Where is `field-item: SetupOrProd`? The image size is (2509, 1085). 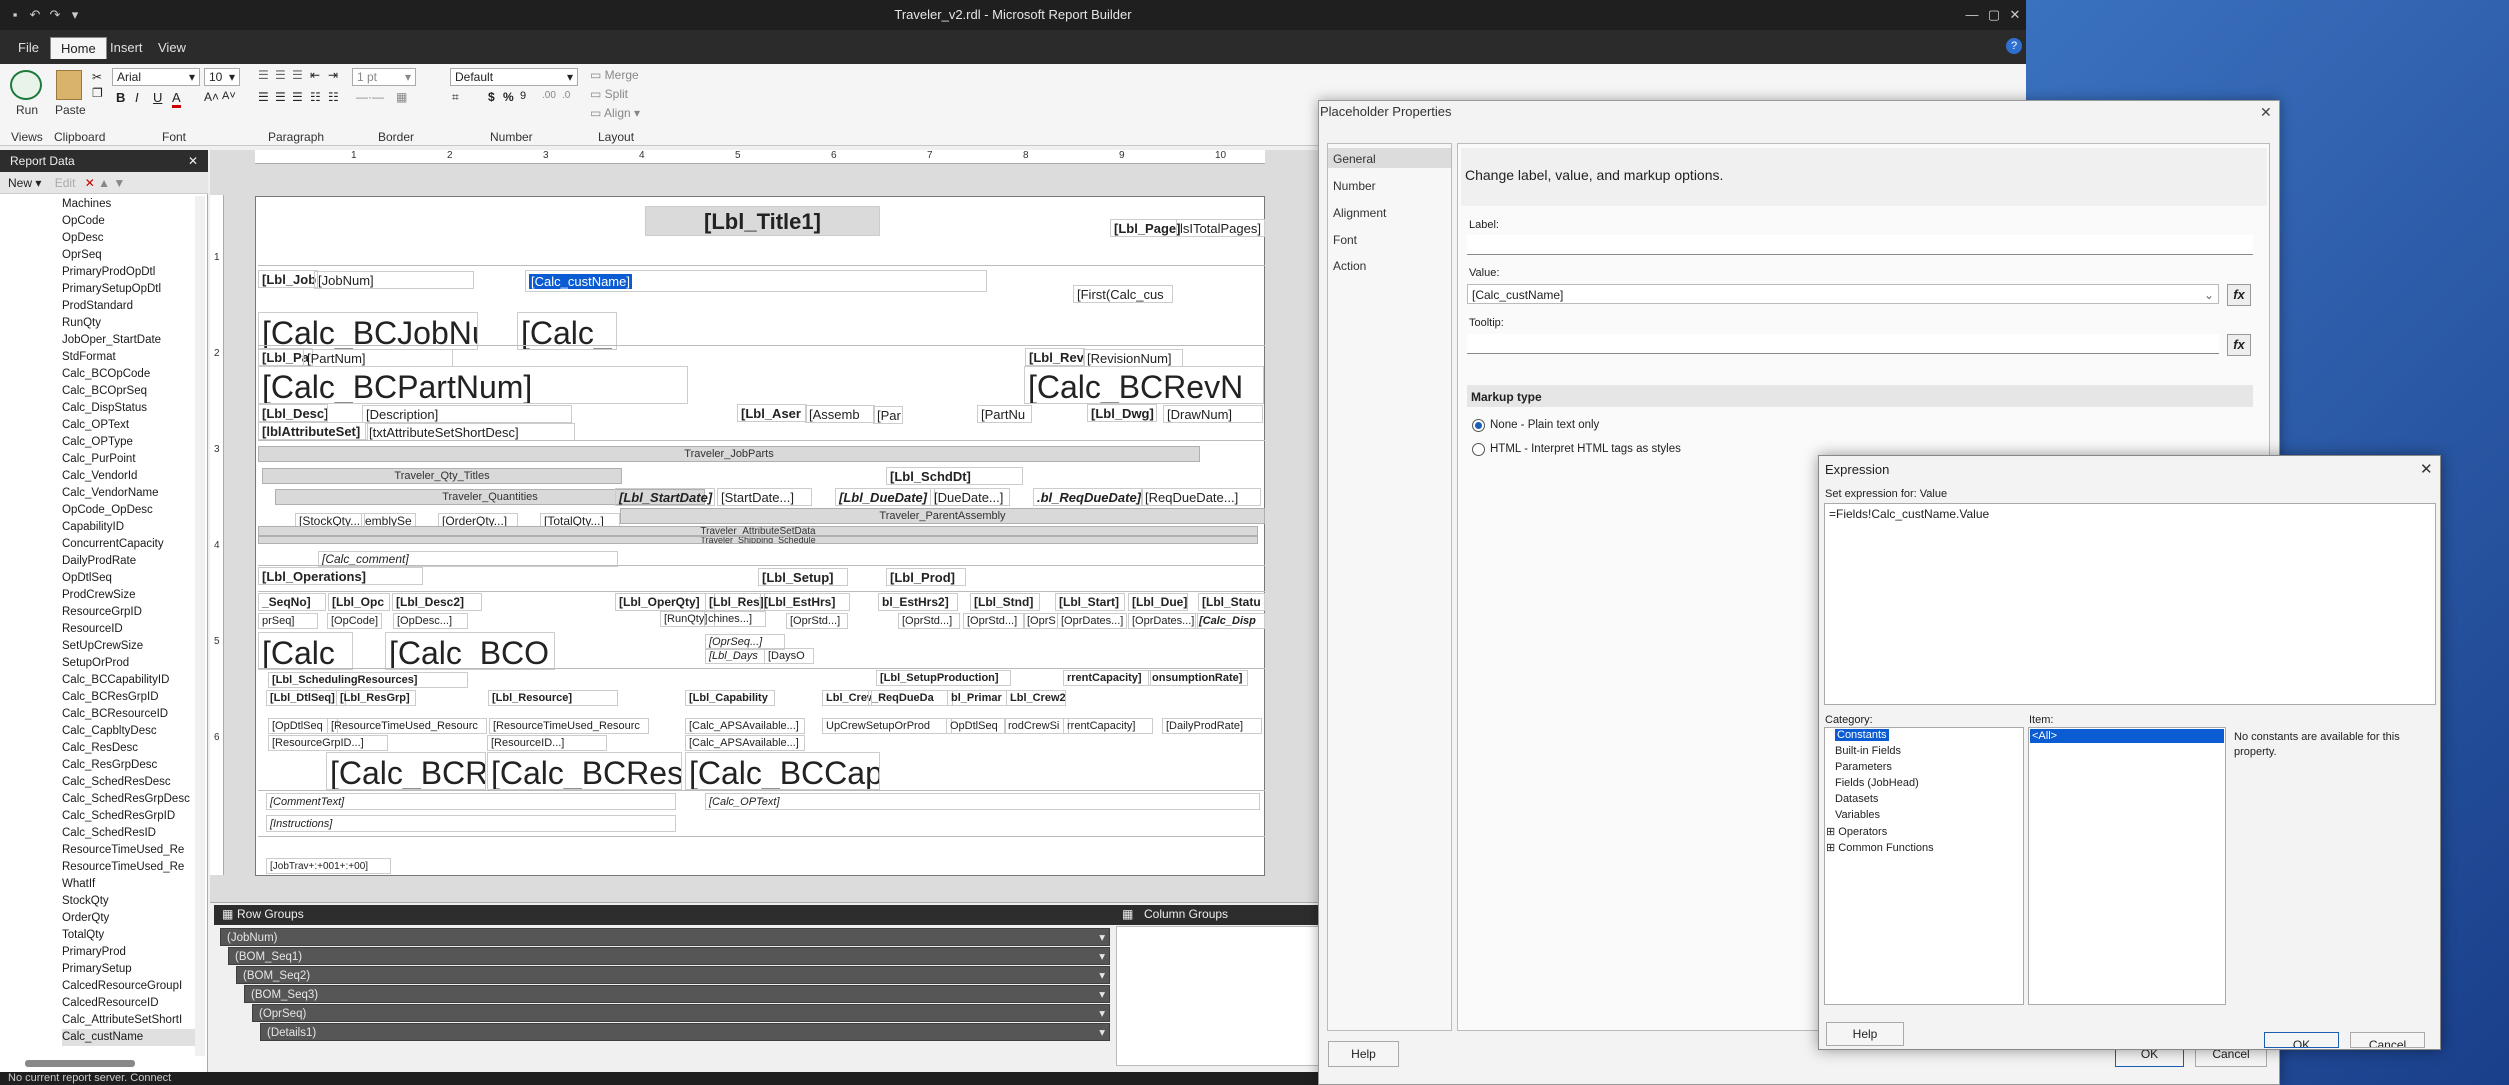
field-item: SetupOrProd is located at coordinates (132, 663).